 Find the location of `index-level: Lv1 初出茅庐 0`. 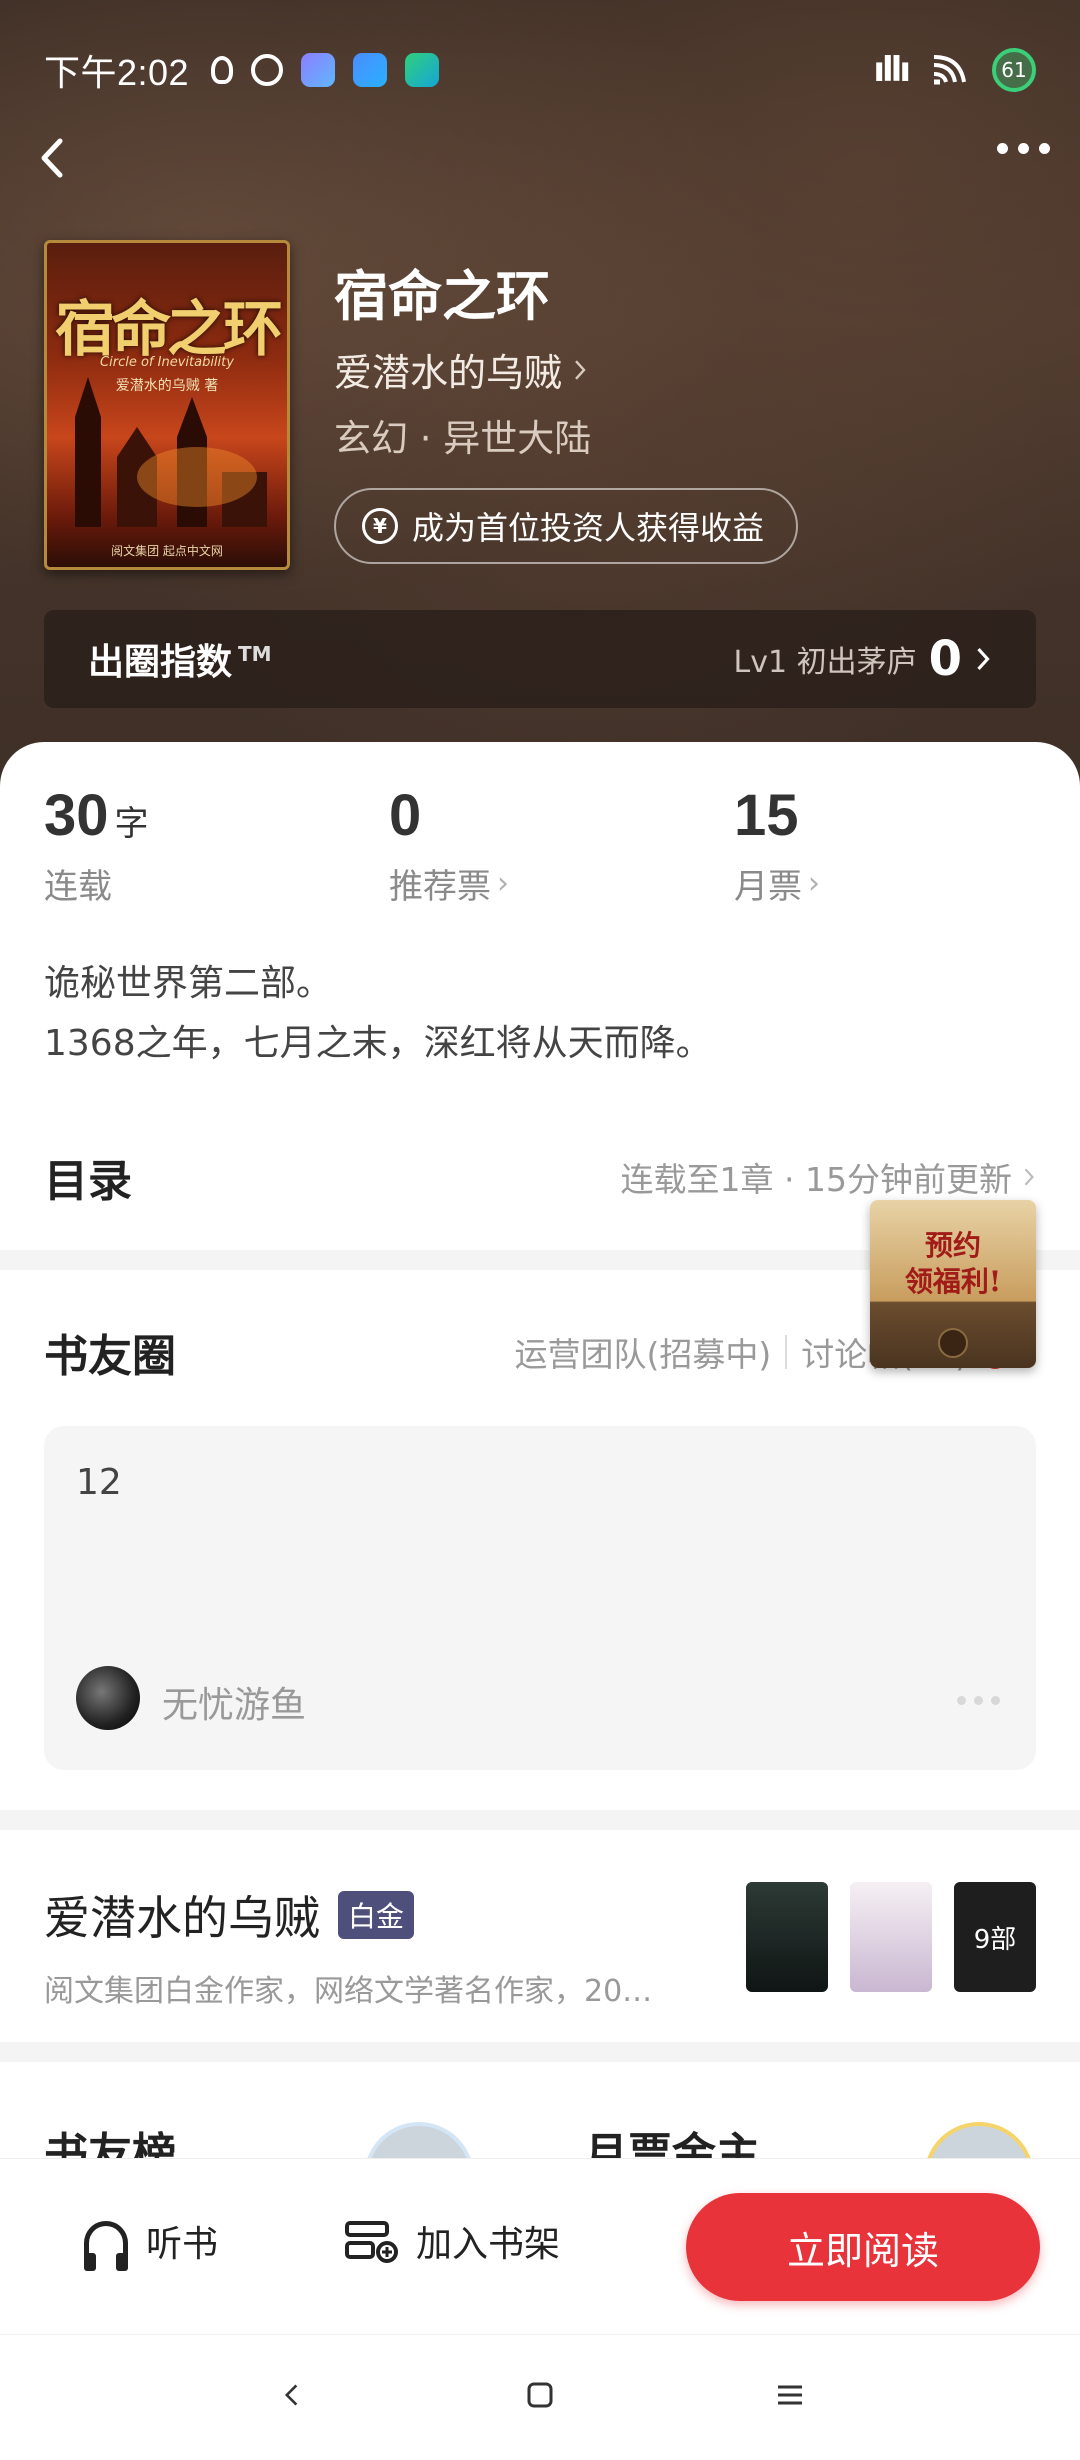

index-level: Lv1 初出茅庐 0 is located at coordinates (863, 659).